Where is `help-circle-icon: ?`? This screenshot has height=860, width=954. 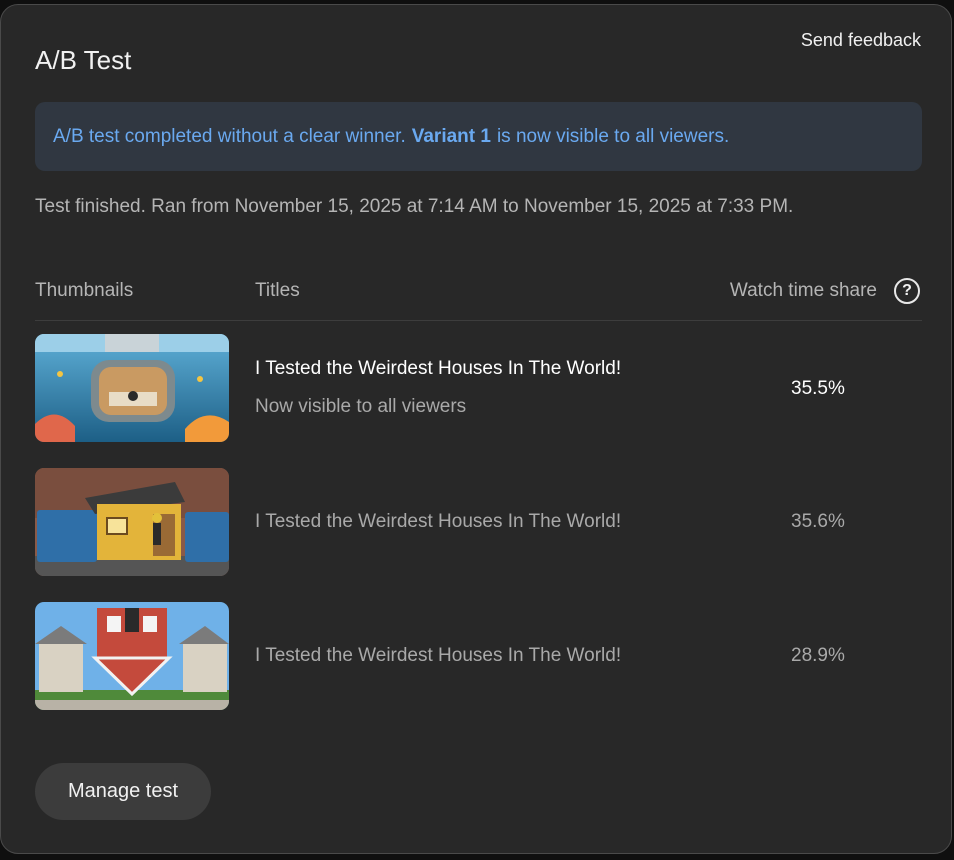
help-circle-icon: ? is located at coordinates (907, 291).